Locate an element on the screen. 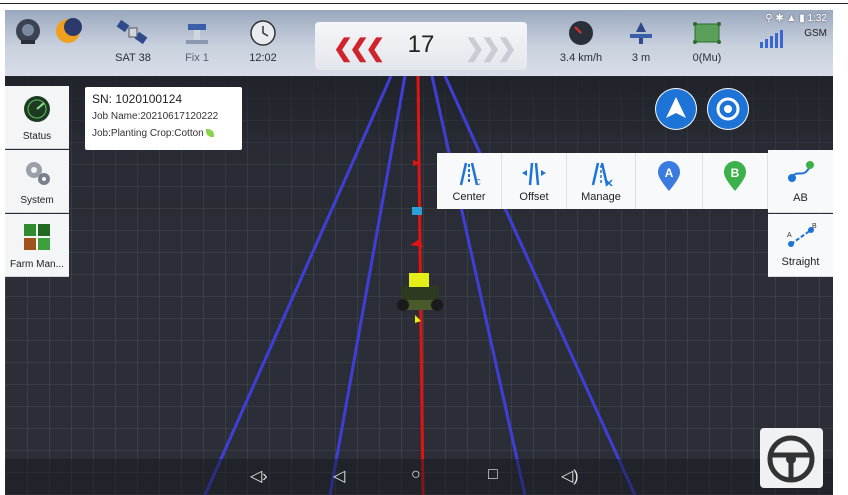 This screenshot has width=848, height=495. gps-fix-icon is located at coordinates (197, 35).